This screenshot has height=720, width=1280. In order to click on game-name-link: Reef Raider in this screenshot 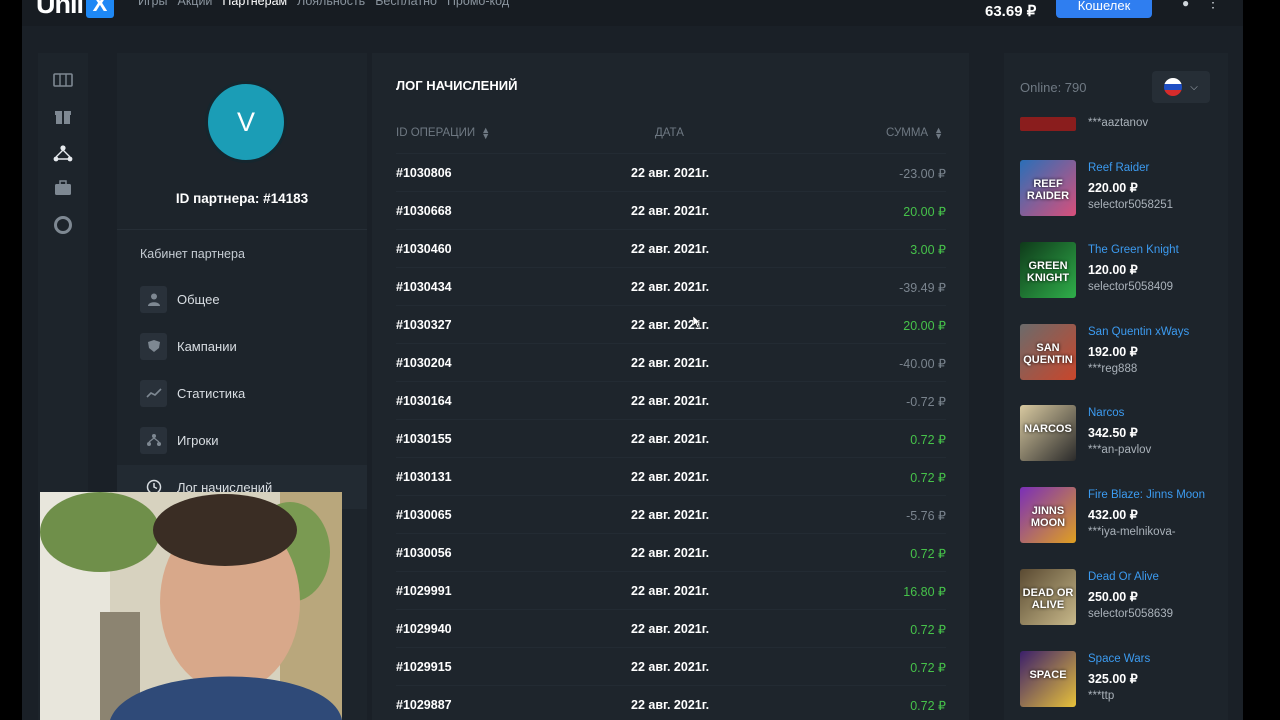, I will do `click(1149, 168)`.